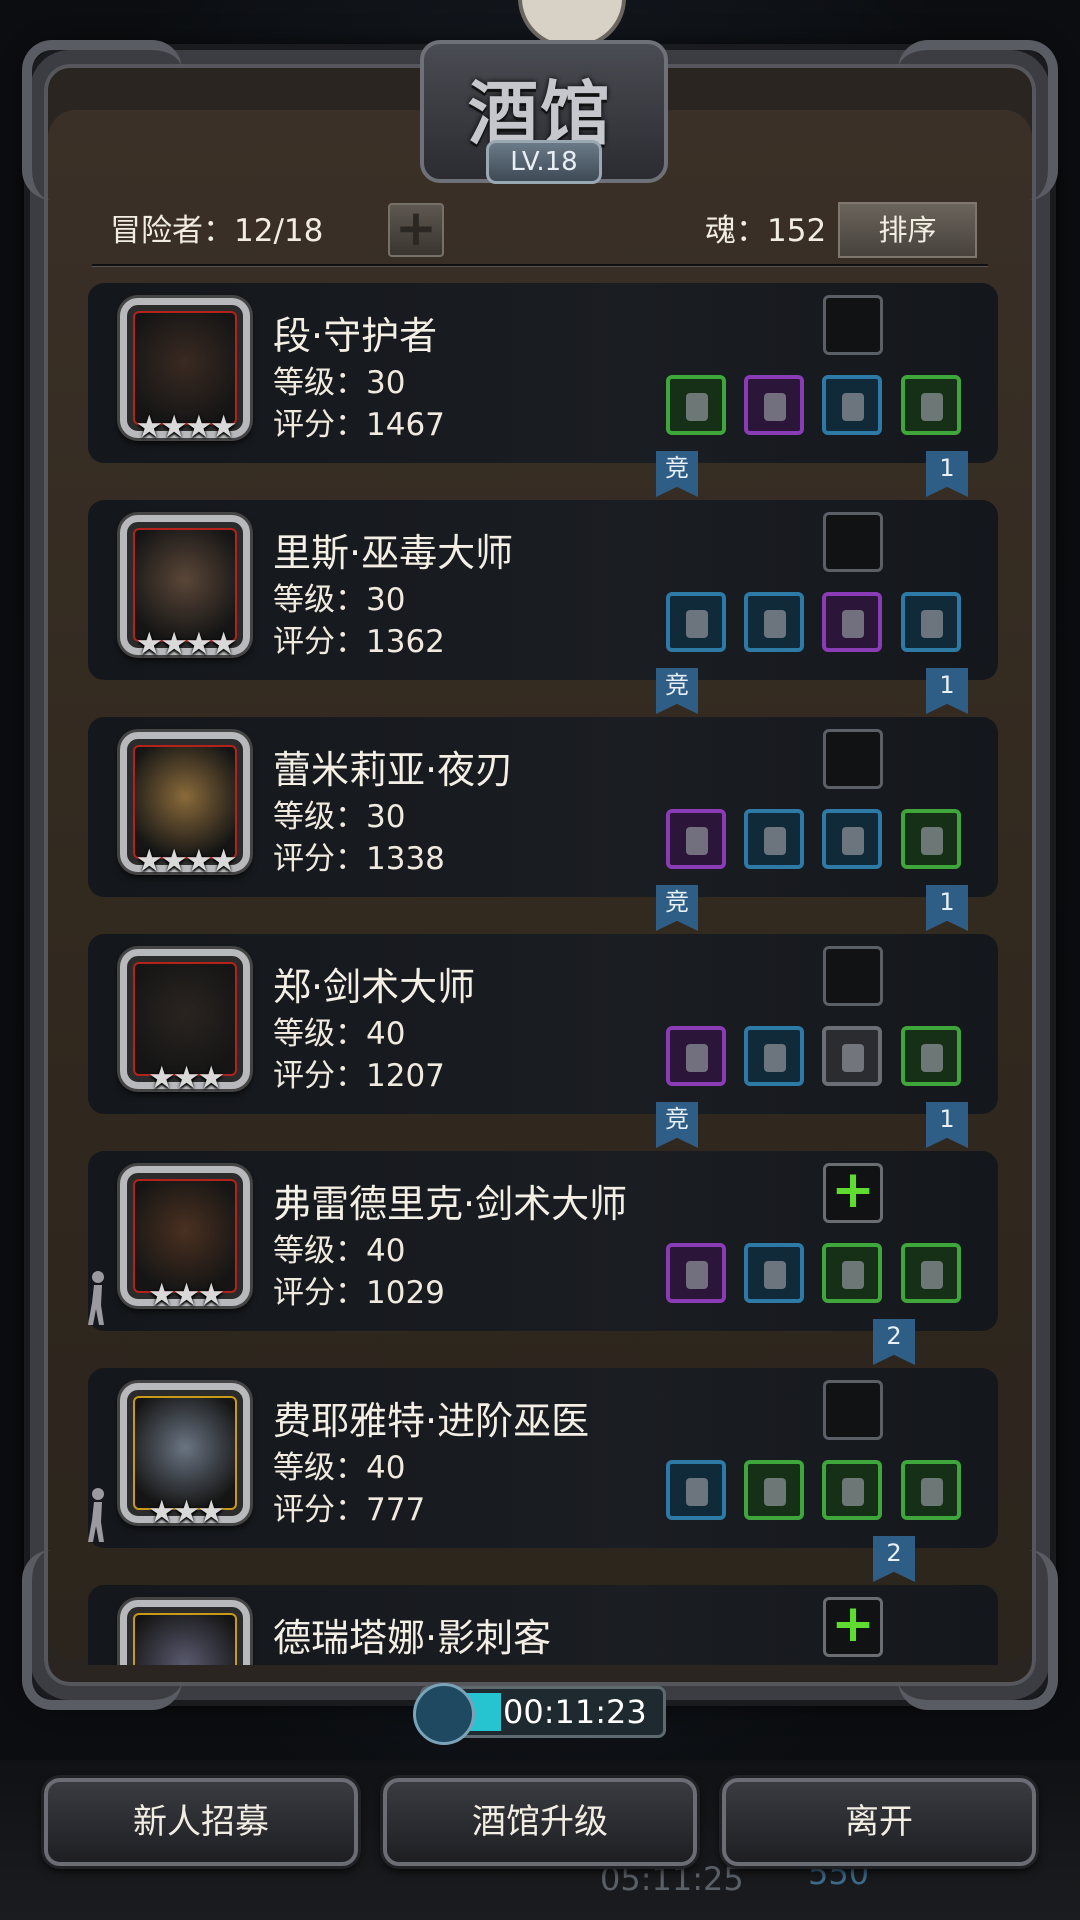 The image size is (1080, 1920). I want to click on rapier-icon, so click(696, 1056).